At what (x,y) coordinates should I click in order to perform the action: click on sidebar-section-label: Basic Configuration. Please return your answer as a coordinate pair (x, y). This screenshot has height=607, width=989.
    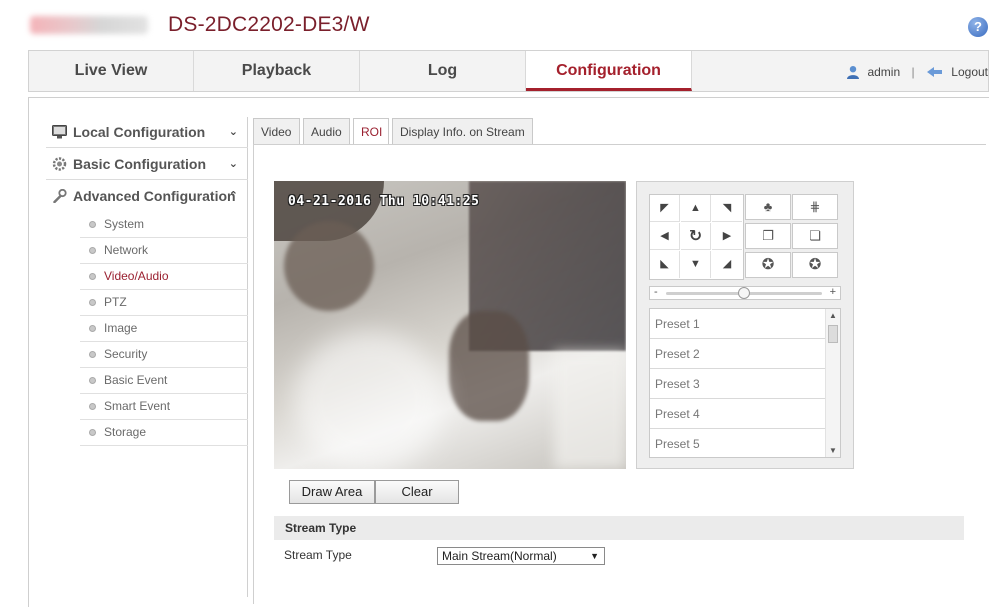
    Looking at the image, I should click on (140, 164).